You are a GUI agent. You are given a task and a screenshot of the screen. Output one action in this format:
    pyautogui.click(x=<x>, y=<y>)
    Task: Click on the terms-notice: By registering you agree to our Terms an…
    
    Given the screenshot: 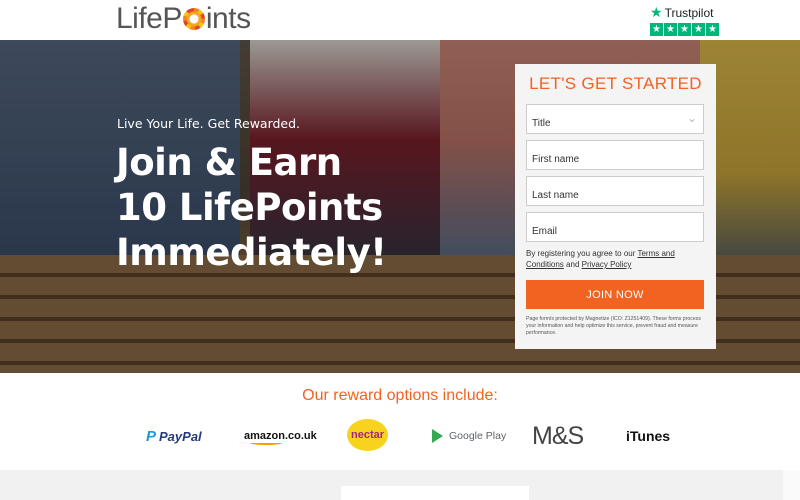 What is the action you would take?
    pyautogui.click(x=615, y=259)
    